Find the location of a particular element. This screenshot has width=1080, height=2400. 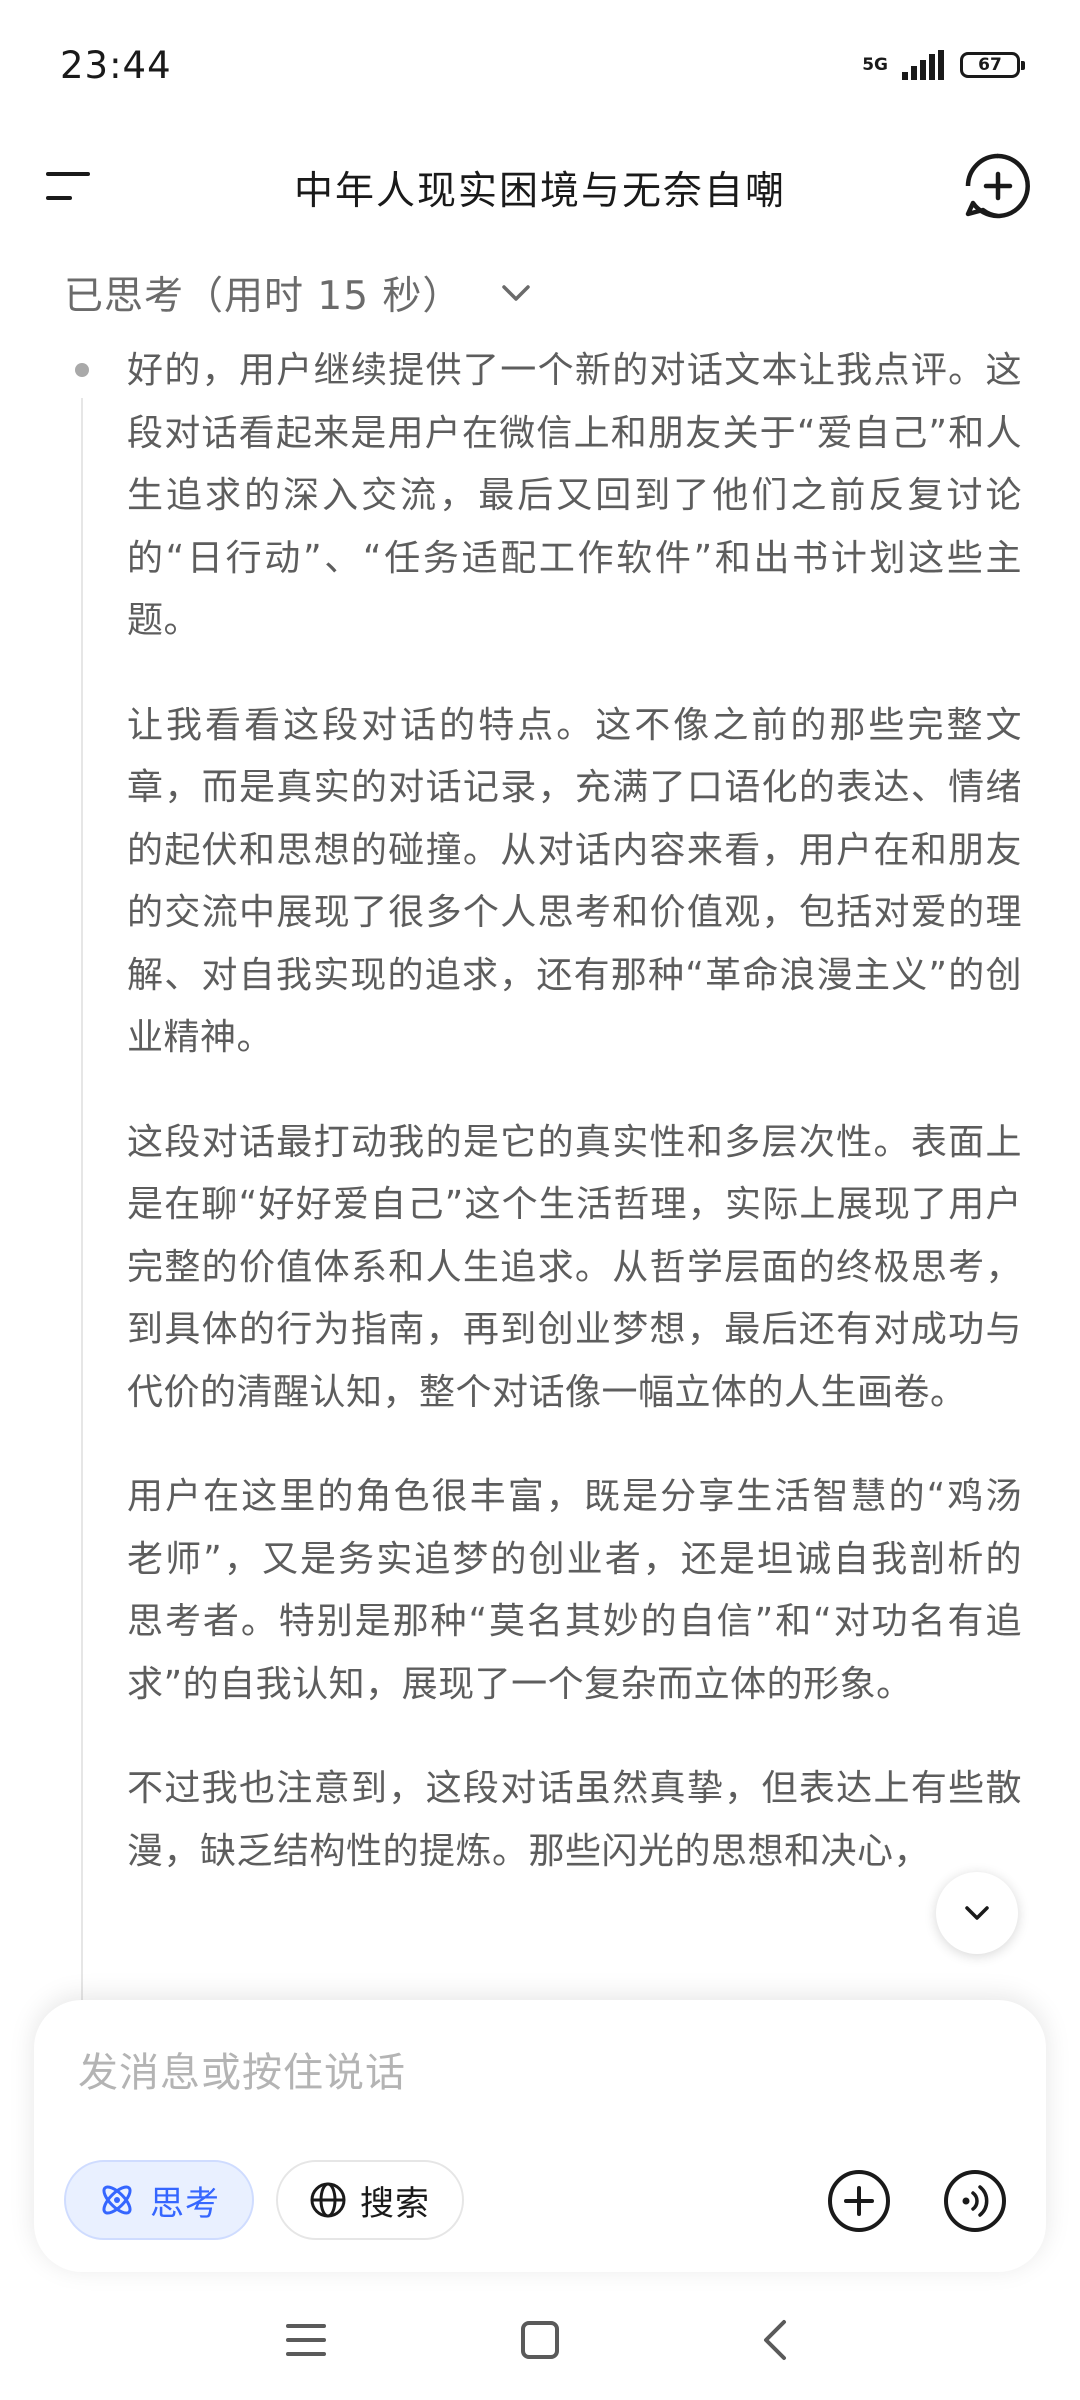

search-toggle-button: 搜索 is located at coordinates (370, 2200).